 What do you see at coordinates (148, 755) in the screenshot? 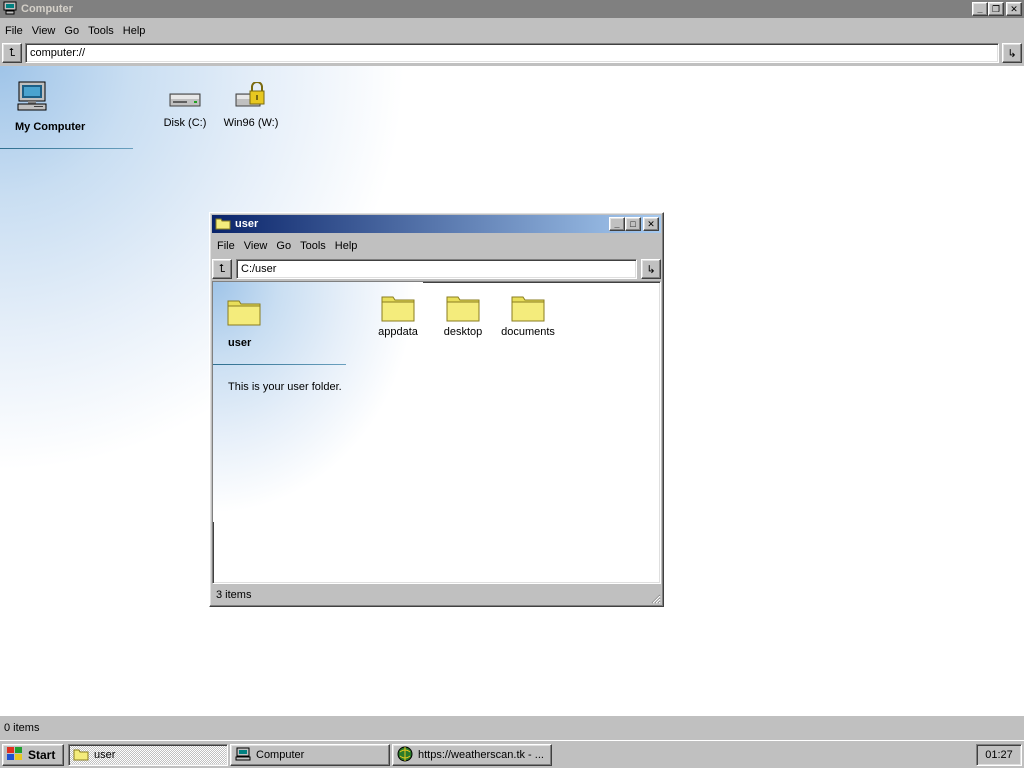
I see `task-button-user: user` at bounding box center [148, 755].